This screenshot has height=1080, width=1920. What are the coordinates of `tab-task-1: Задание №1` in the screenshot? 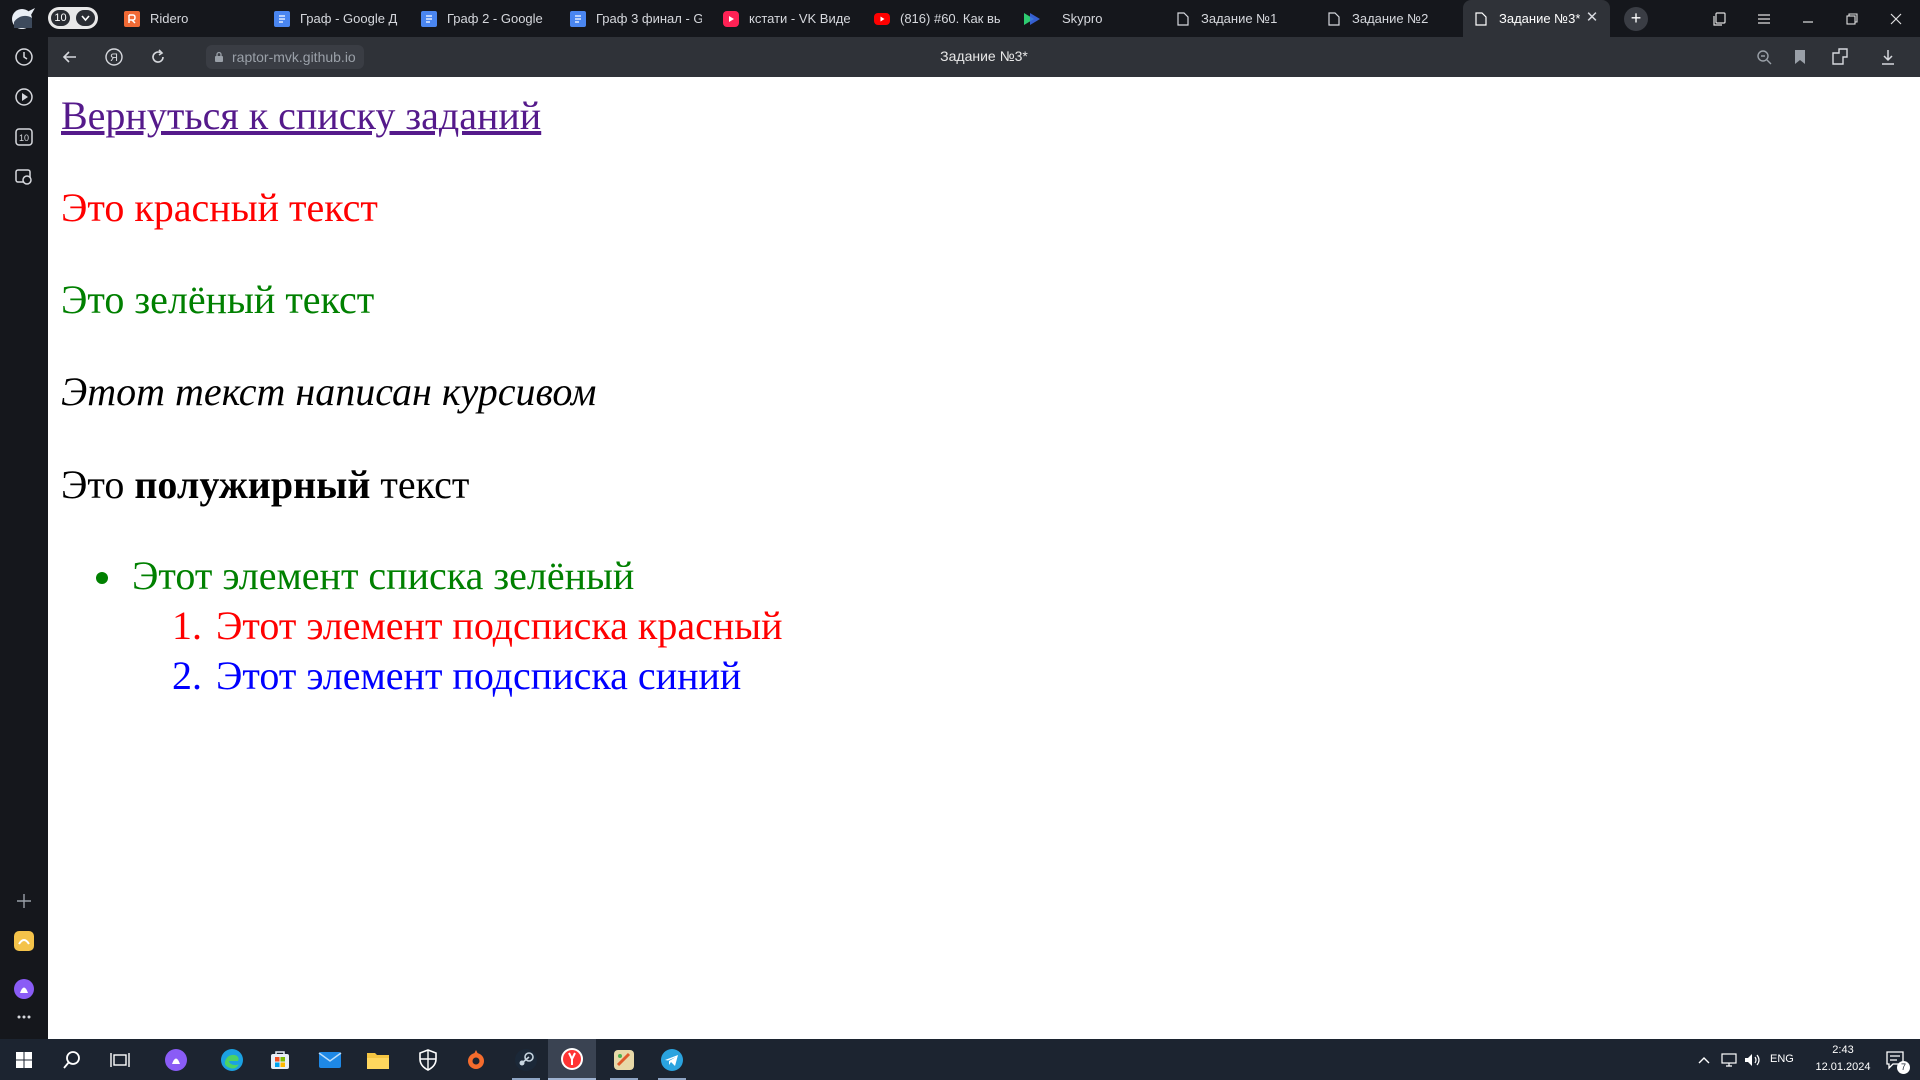 It's located at (1238, 18).